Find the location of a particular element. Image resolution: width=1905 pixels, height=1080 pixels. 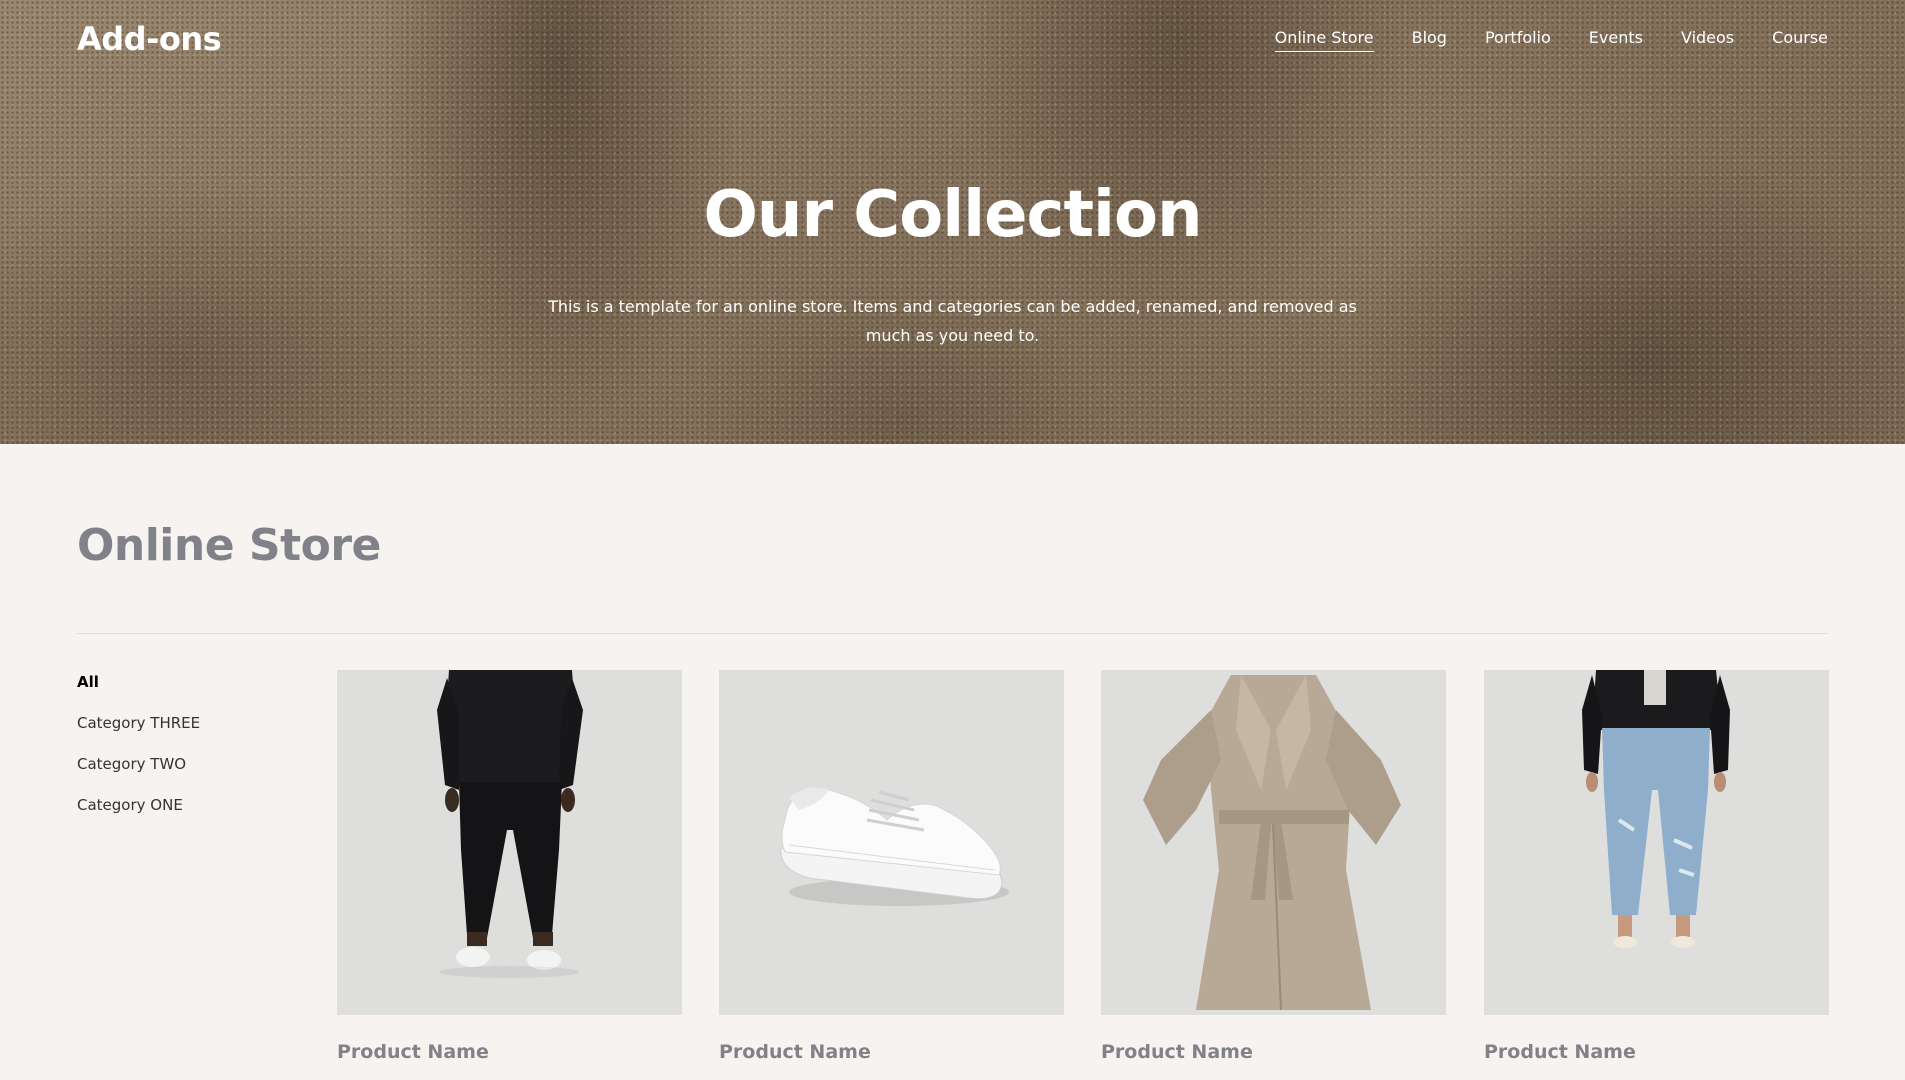

site-logo: Add-ons is located at coordinates (149, 39).